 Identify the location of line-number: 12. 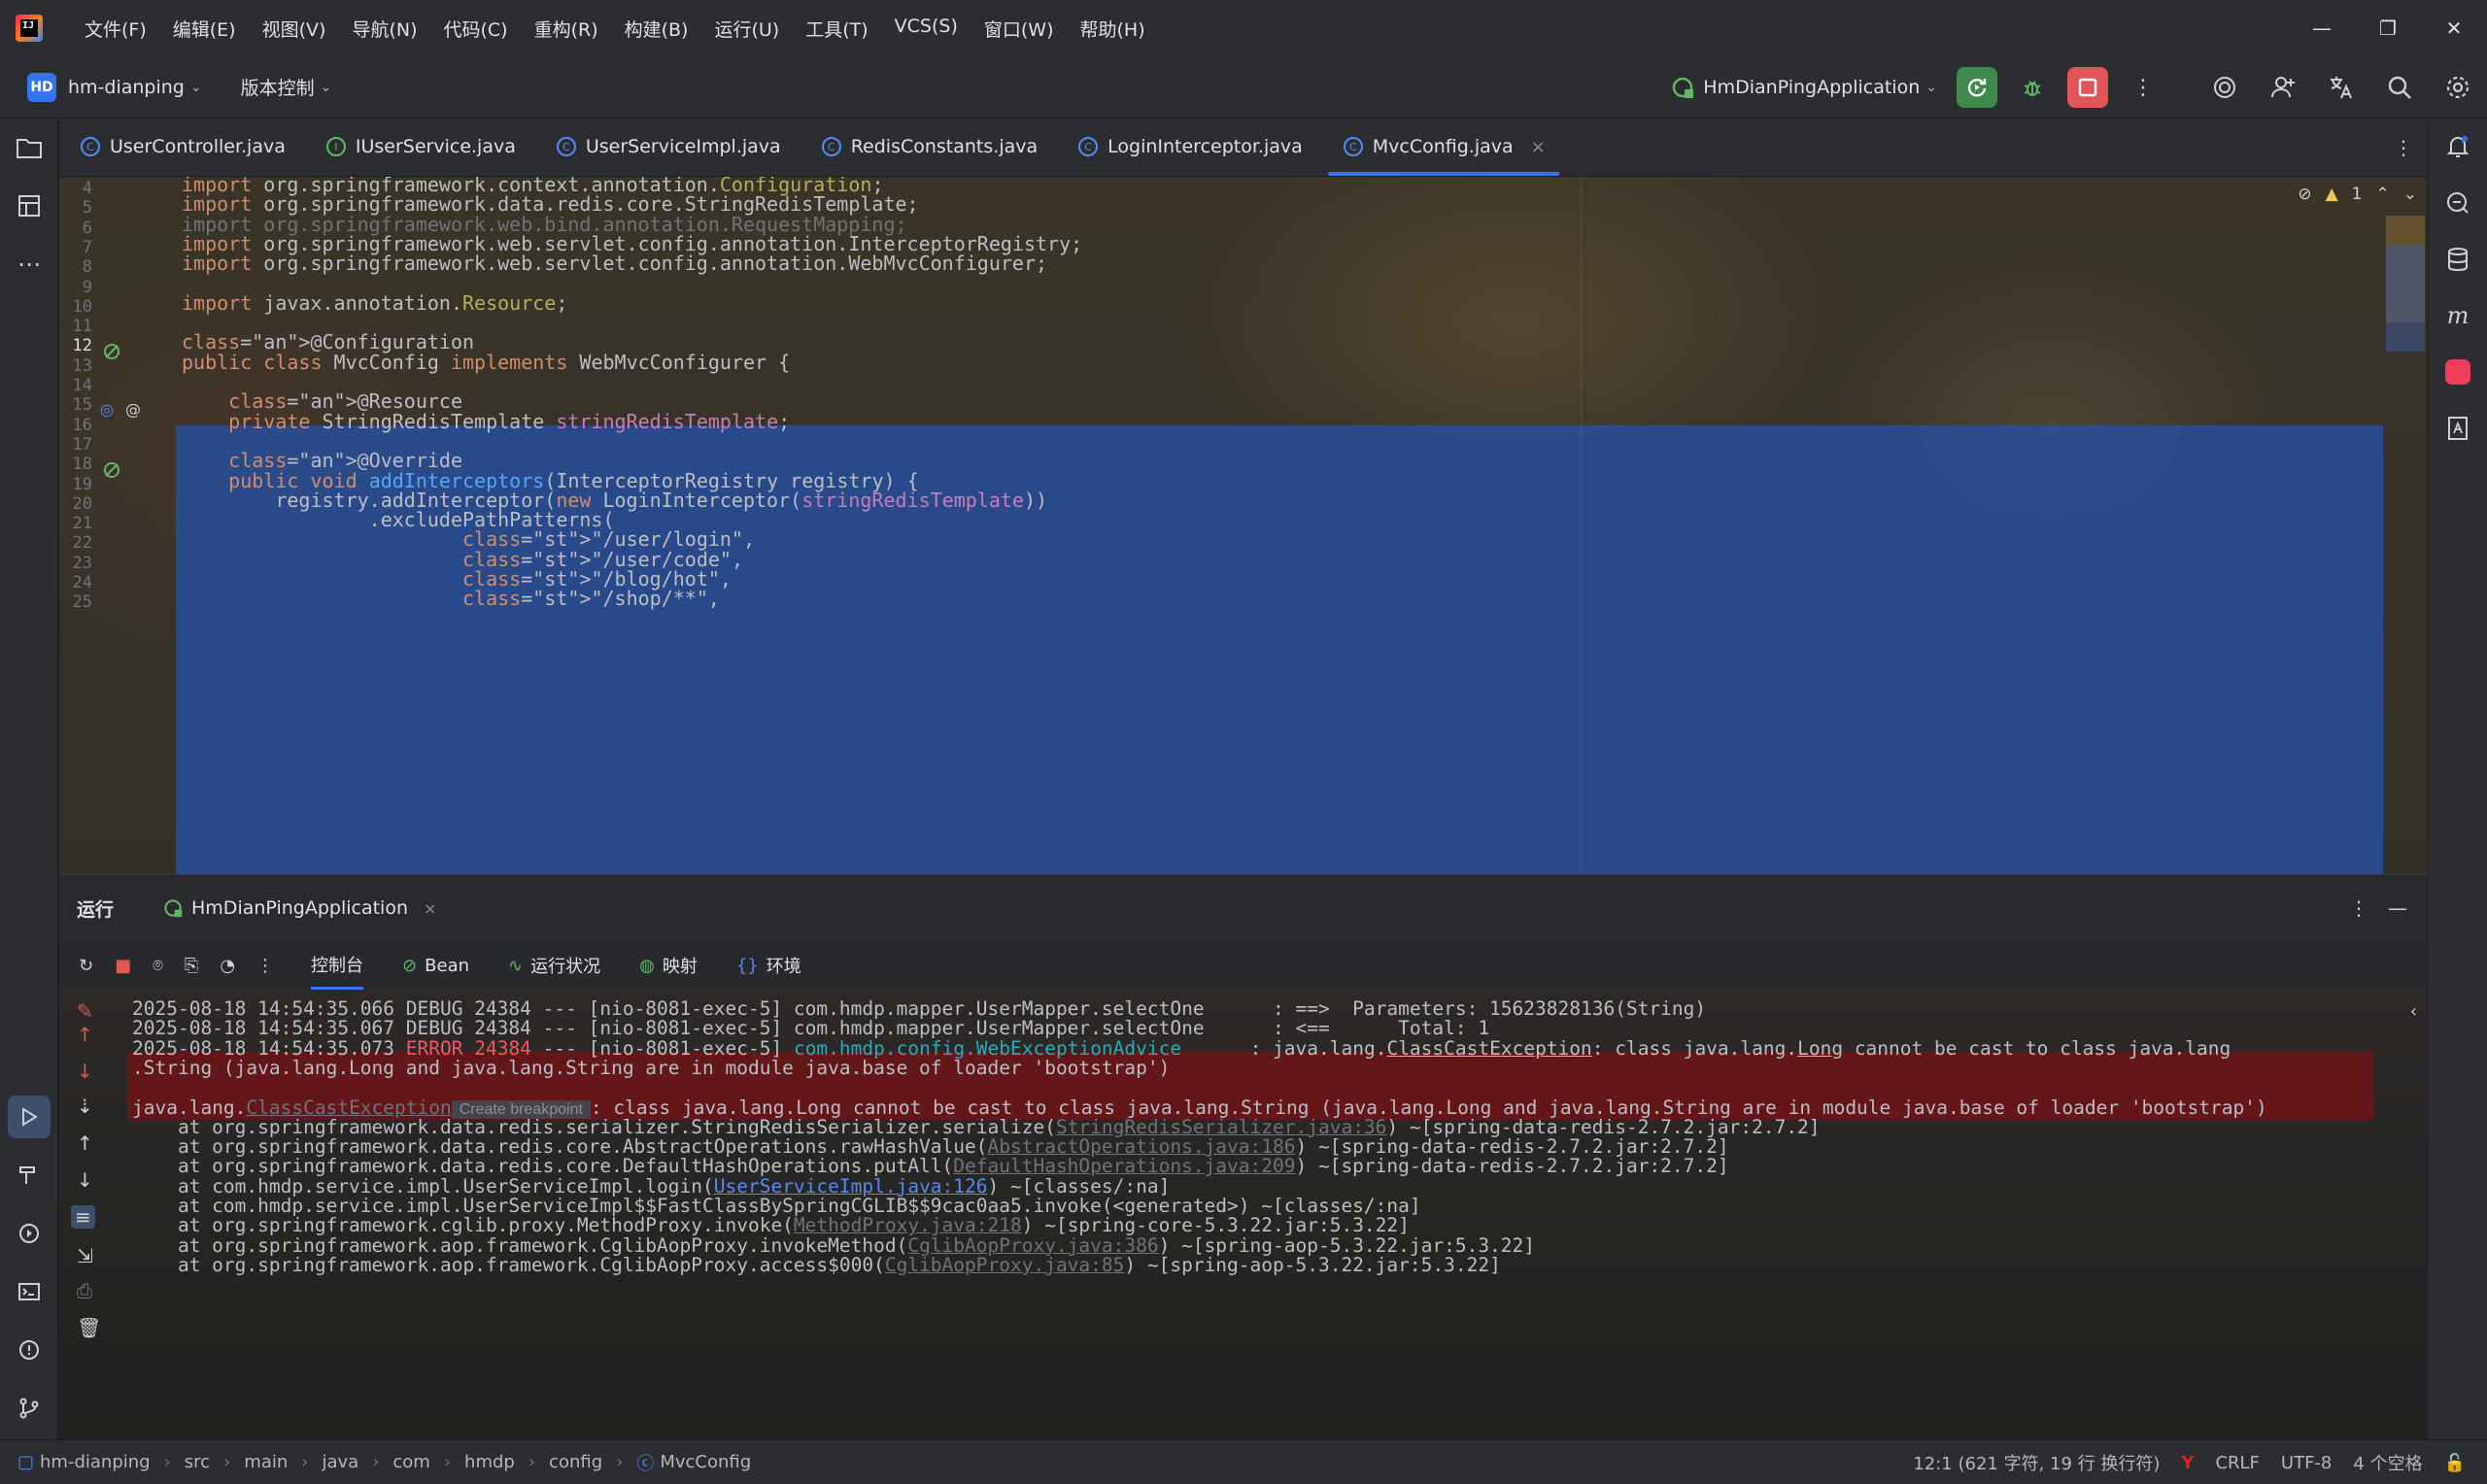
(75, 345).